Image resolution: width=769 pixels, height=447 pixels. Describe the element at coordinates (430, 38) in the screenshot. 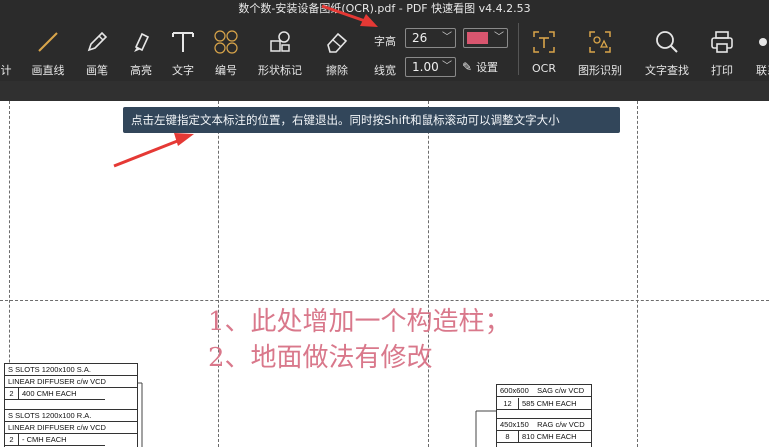

I see `font-size-select: 26 ﹀` at that location.